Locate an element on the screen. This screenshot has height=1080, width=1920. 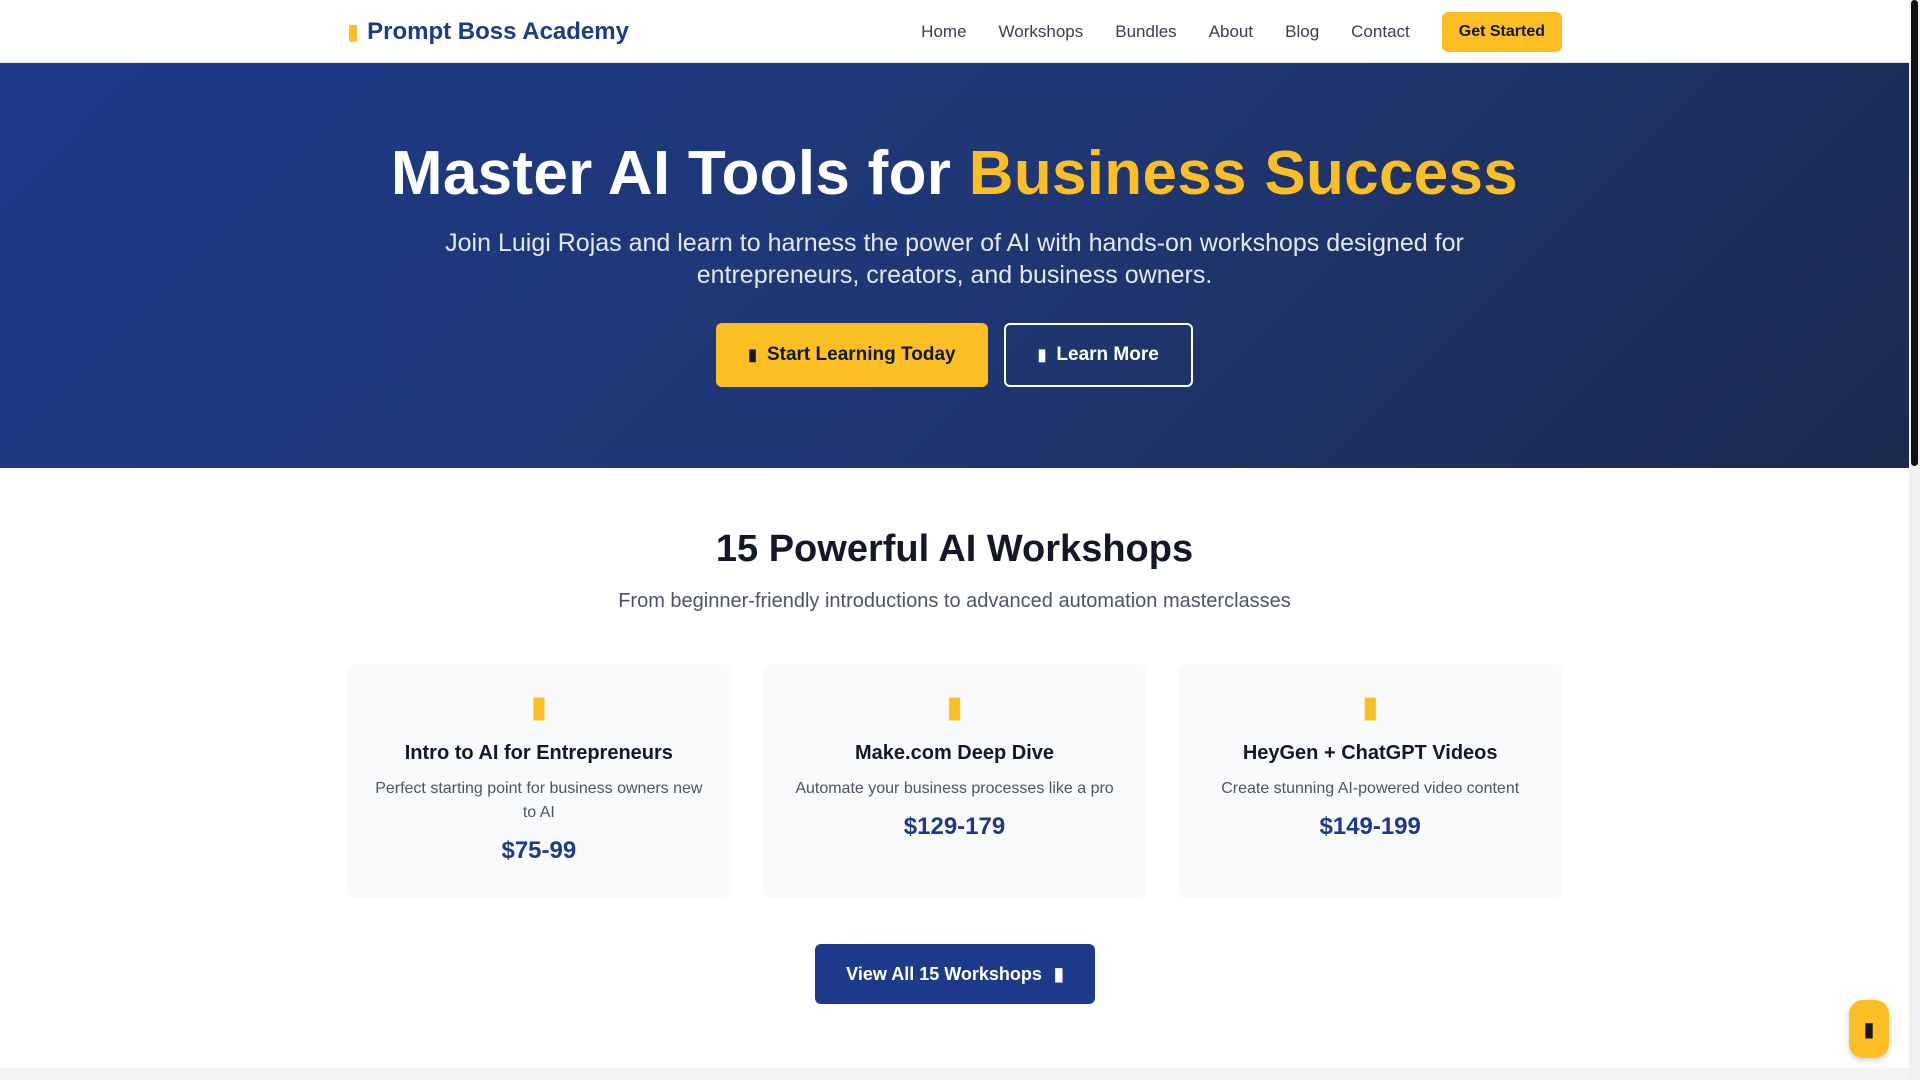
nav-link-about: About is located at coordinates (1231, 32).